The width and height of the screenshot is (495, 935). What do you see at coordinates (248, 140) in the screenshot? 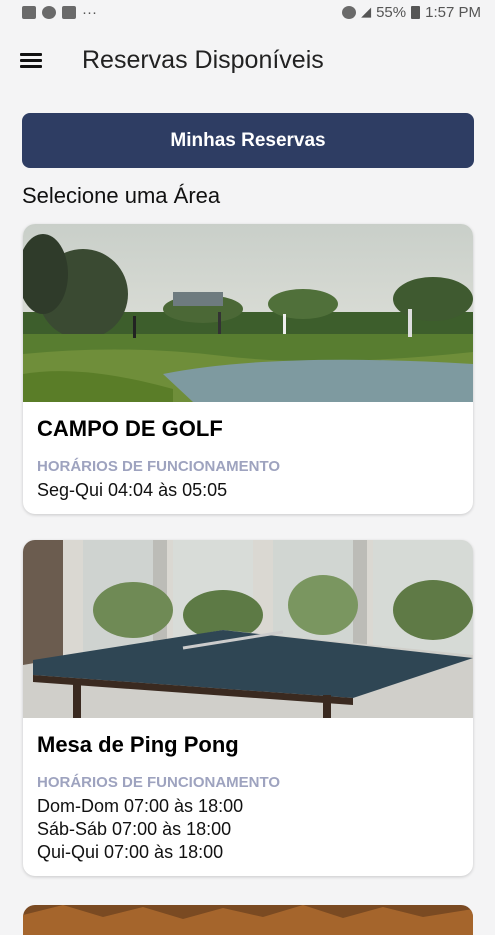
I see `my-reservations-button: Minhas Reservas` at bounding box center [248, 140].